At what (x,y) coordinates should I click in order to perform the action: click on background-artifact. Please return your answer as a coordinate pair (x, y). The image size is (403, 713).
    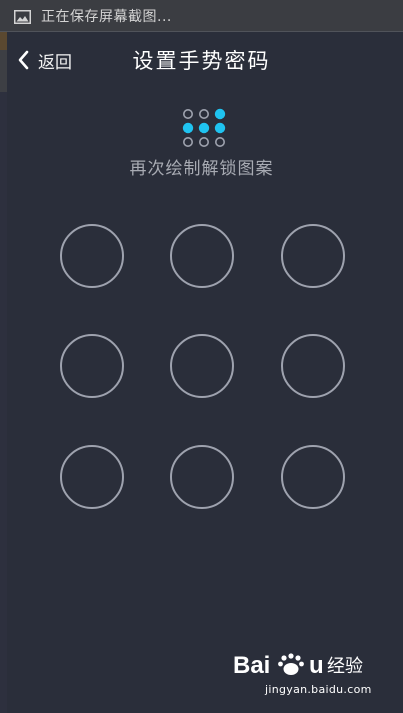
    Looking at the image, I should click on (3, 372).